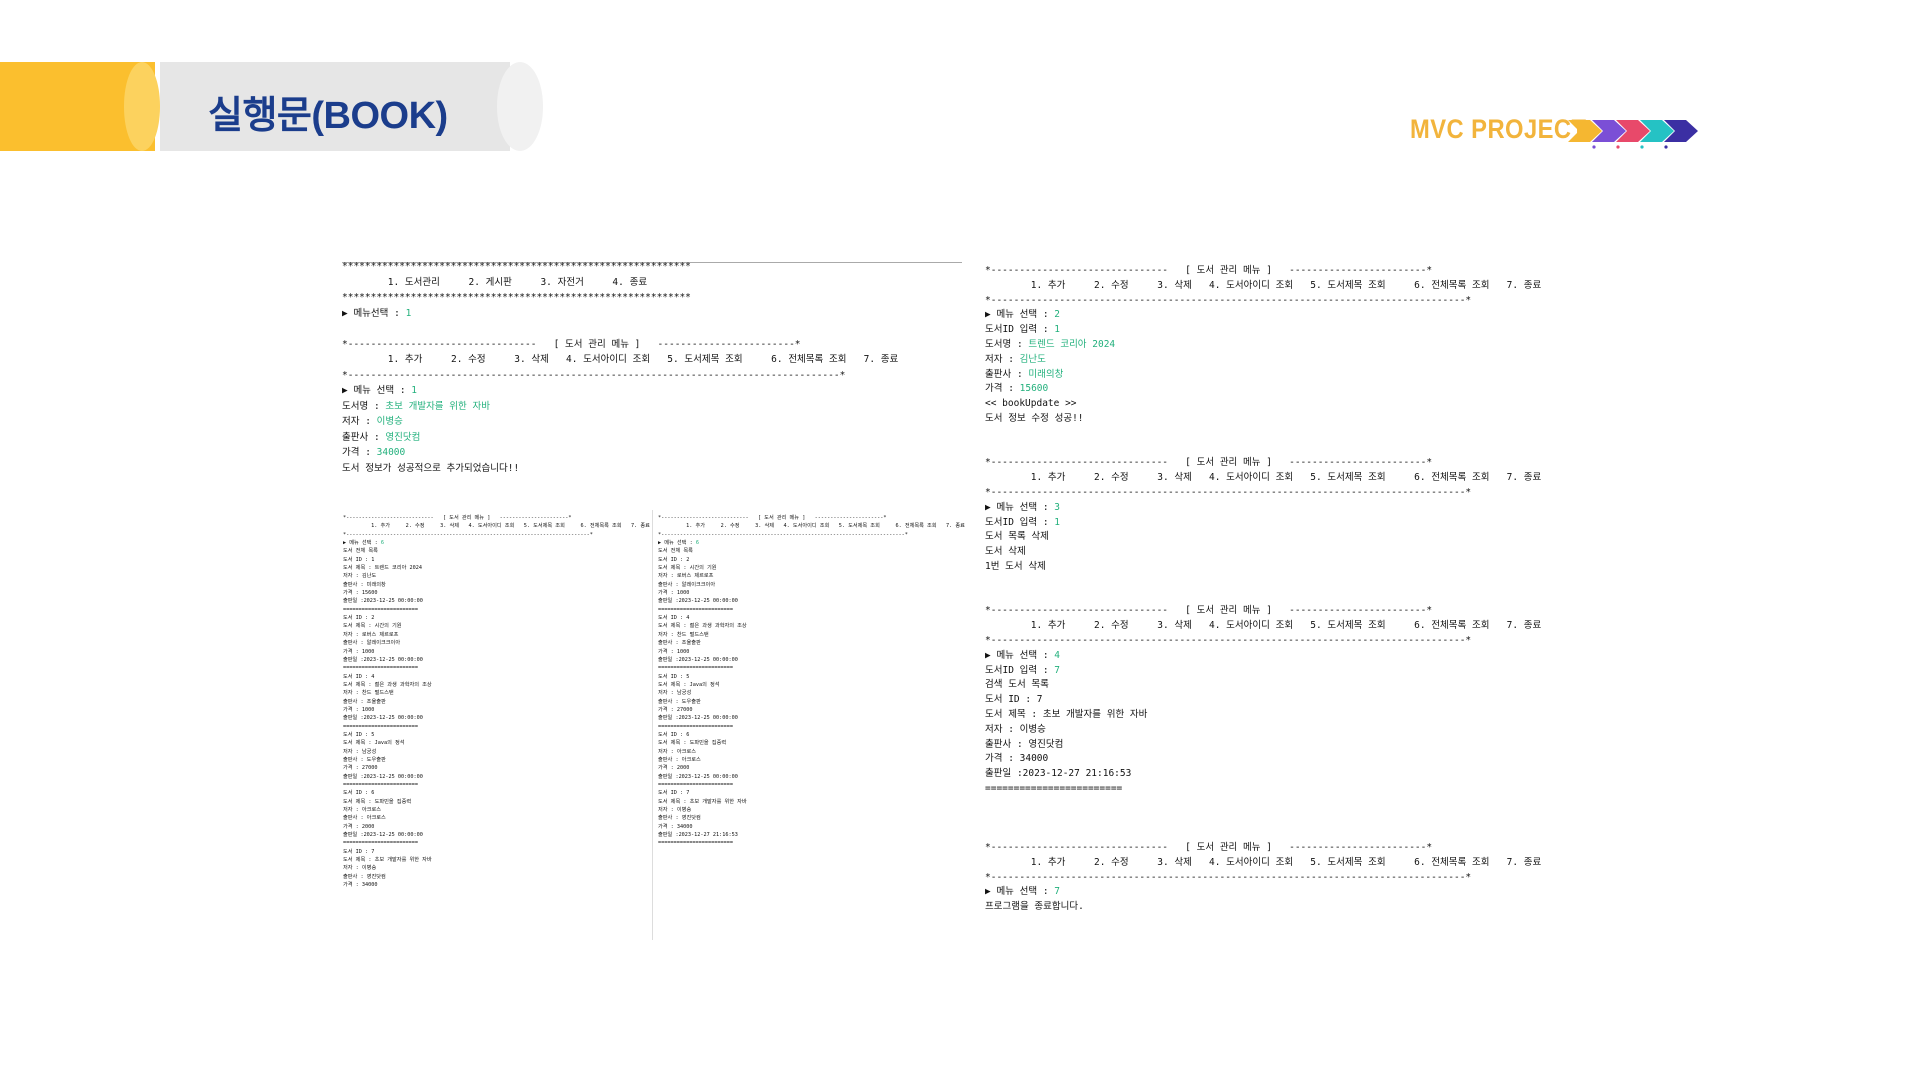  What do you see at coordinates (437, 406) in the screenshot?
I see `console-input-value: 초보 개발자를 위한 자바` at bounding box center [437, 406].